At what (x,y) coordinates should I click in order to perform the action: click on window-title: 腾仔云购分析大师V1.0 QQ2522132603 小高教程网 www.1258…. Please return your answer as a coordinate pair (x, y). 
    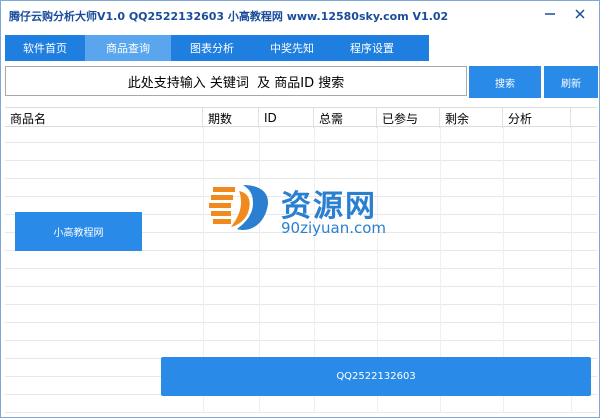
    Looking at the image, I should click on (229, 16).